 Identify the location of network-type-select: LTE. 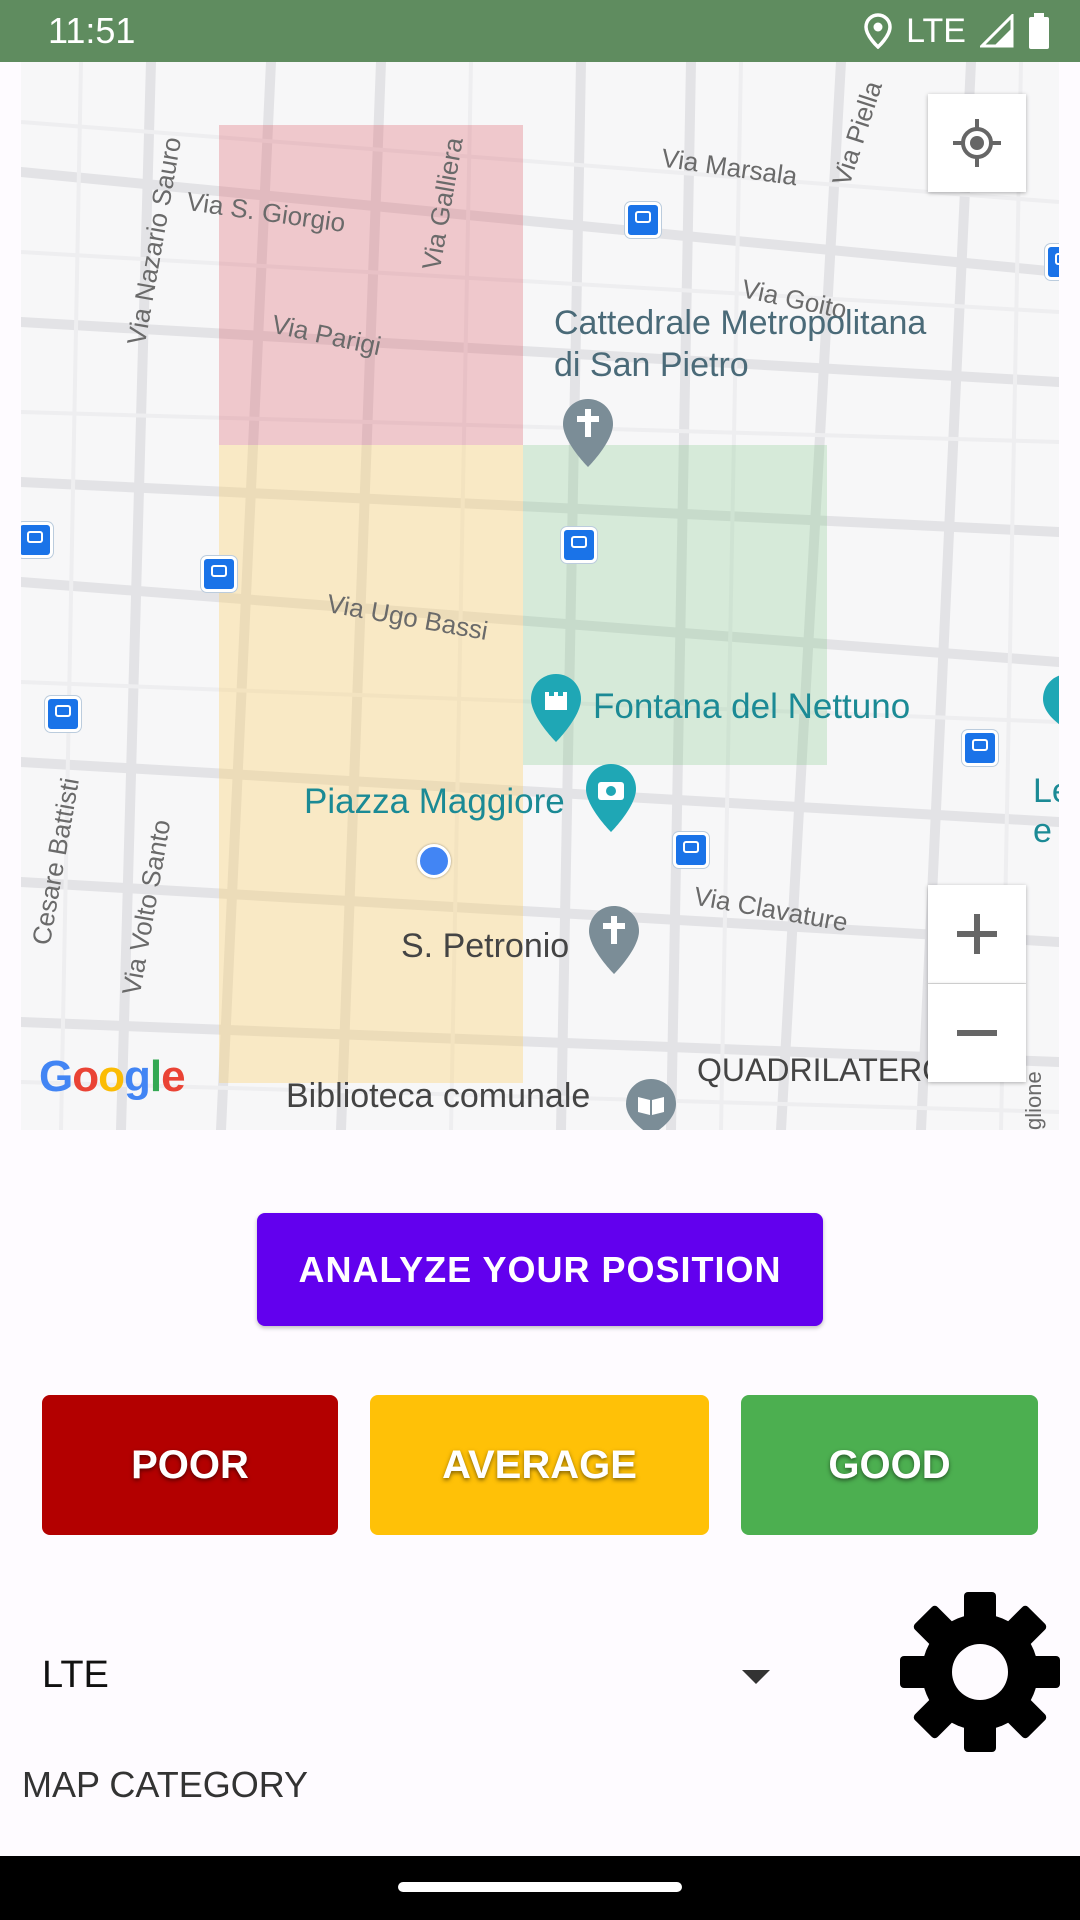
(412, 1675).